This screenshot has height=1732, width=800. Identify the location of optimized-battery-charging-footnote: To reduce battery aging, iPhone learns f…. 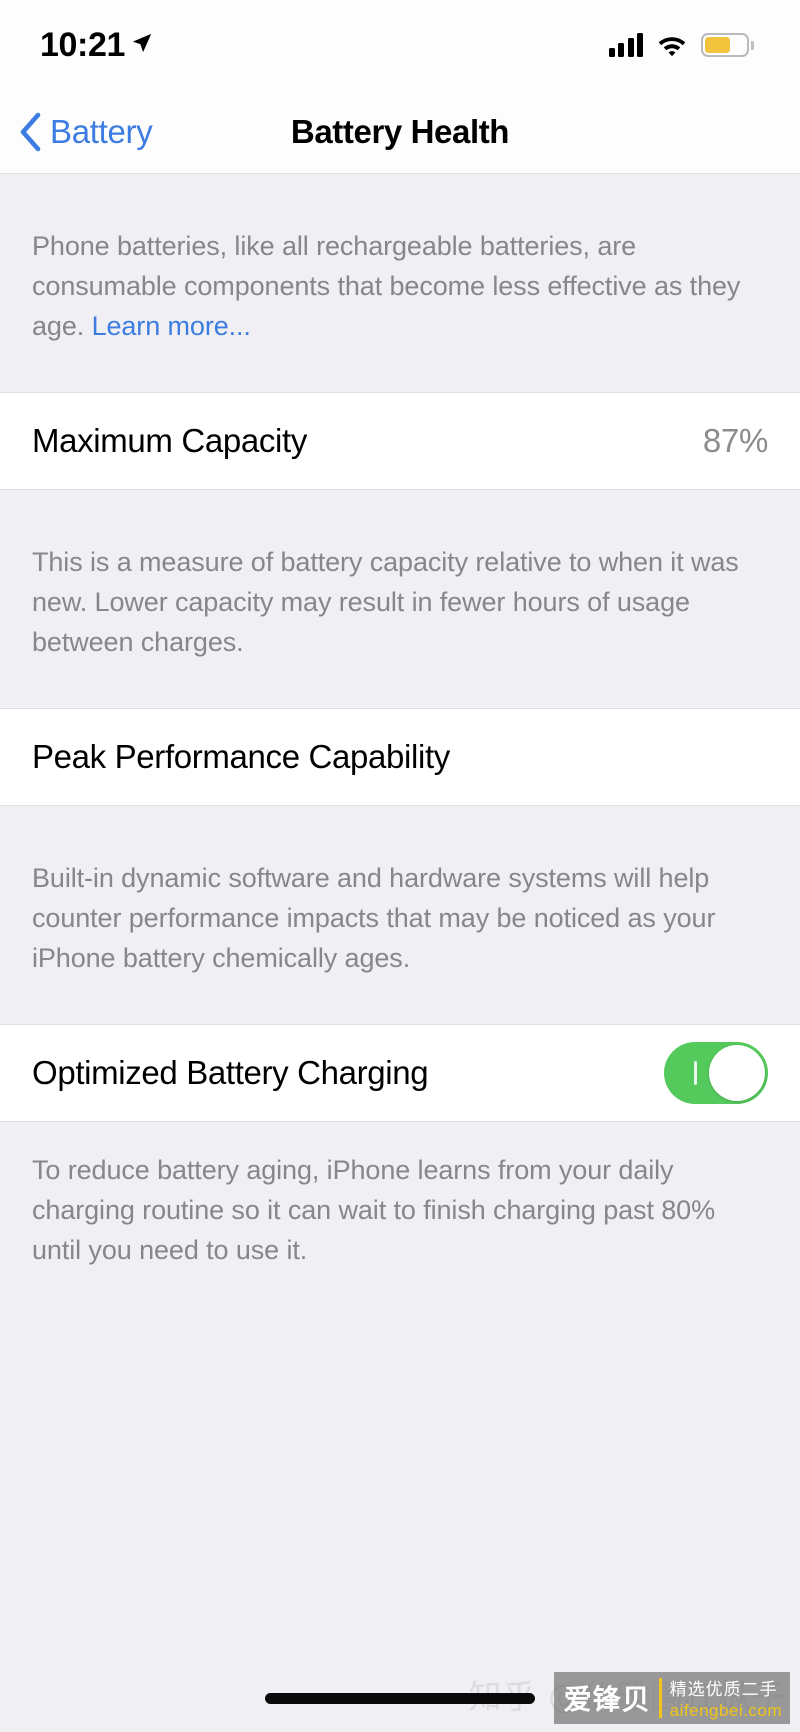
(373, 1210).